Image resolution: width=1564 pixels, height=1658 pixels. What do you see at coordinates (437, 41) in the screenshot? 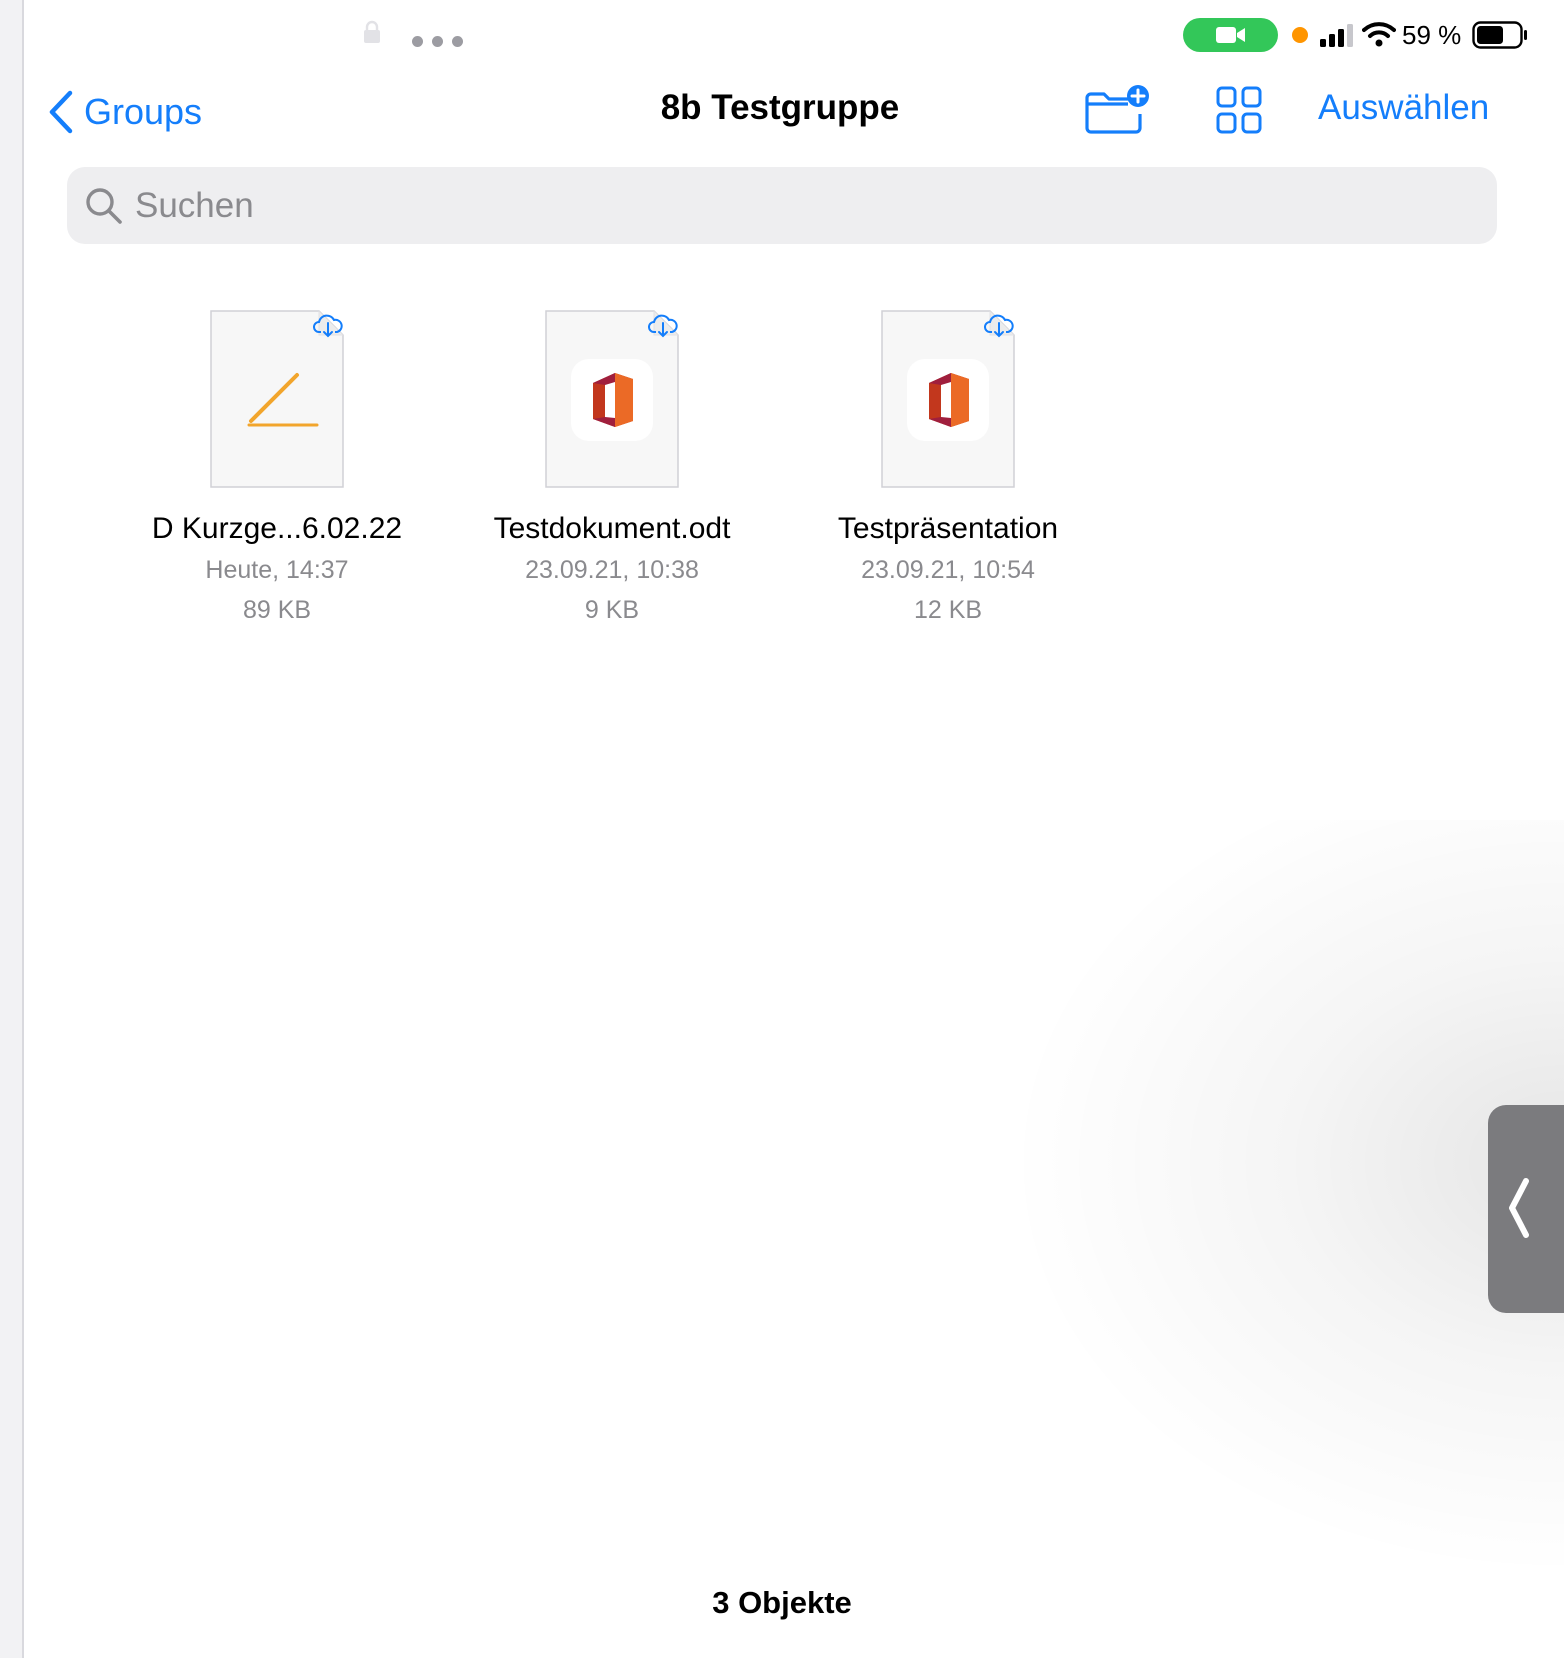
I see `multitasking-dots-icon` at bounding box center [437, 41].